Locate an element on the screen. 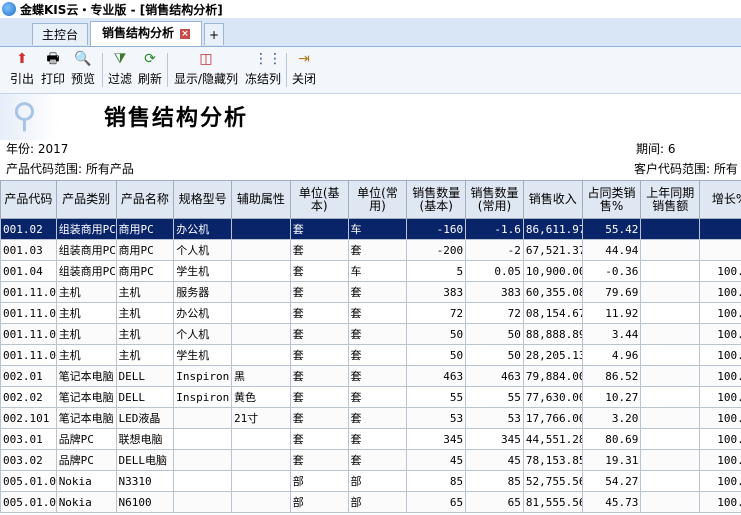 This screenshot has width=741, height=515. table-cell: 28,205.13 is located at coordinates (552, 355).